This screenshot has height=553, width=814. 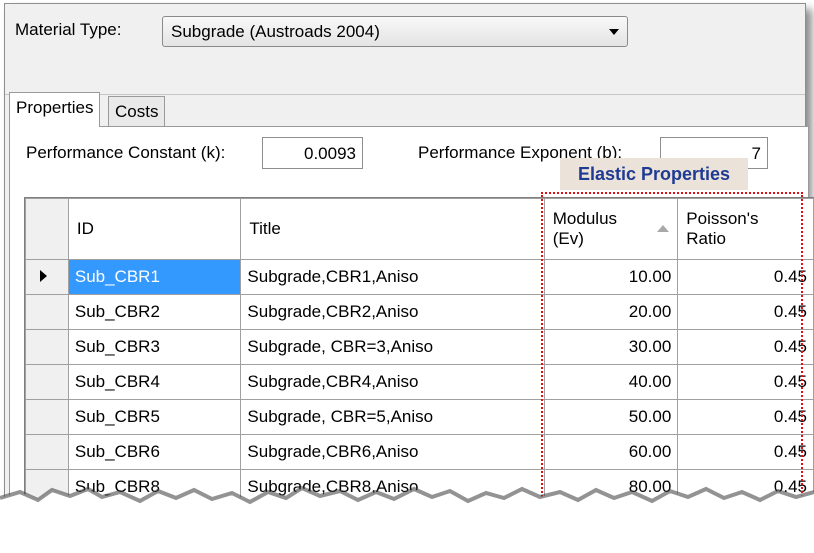 I want to click on tab-costs: Costs, so click(x=137, y=111).